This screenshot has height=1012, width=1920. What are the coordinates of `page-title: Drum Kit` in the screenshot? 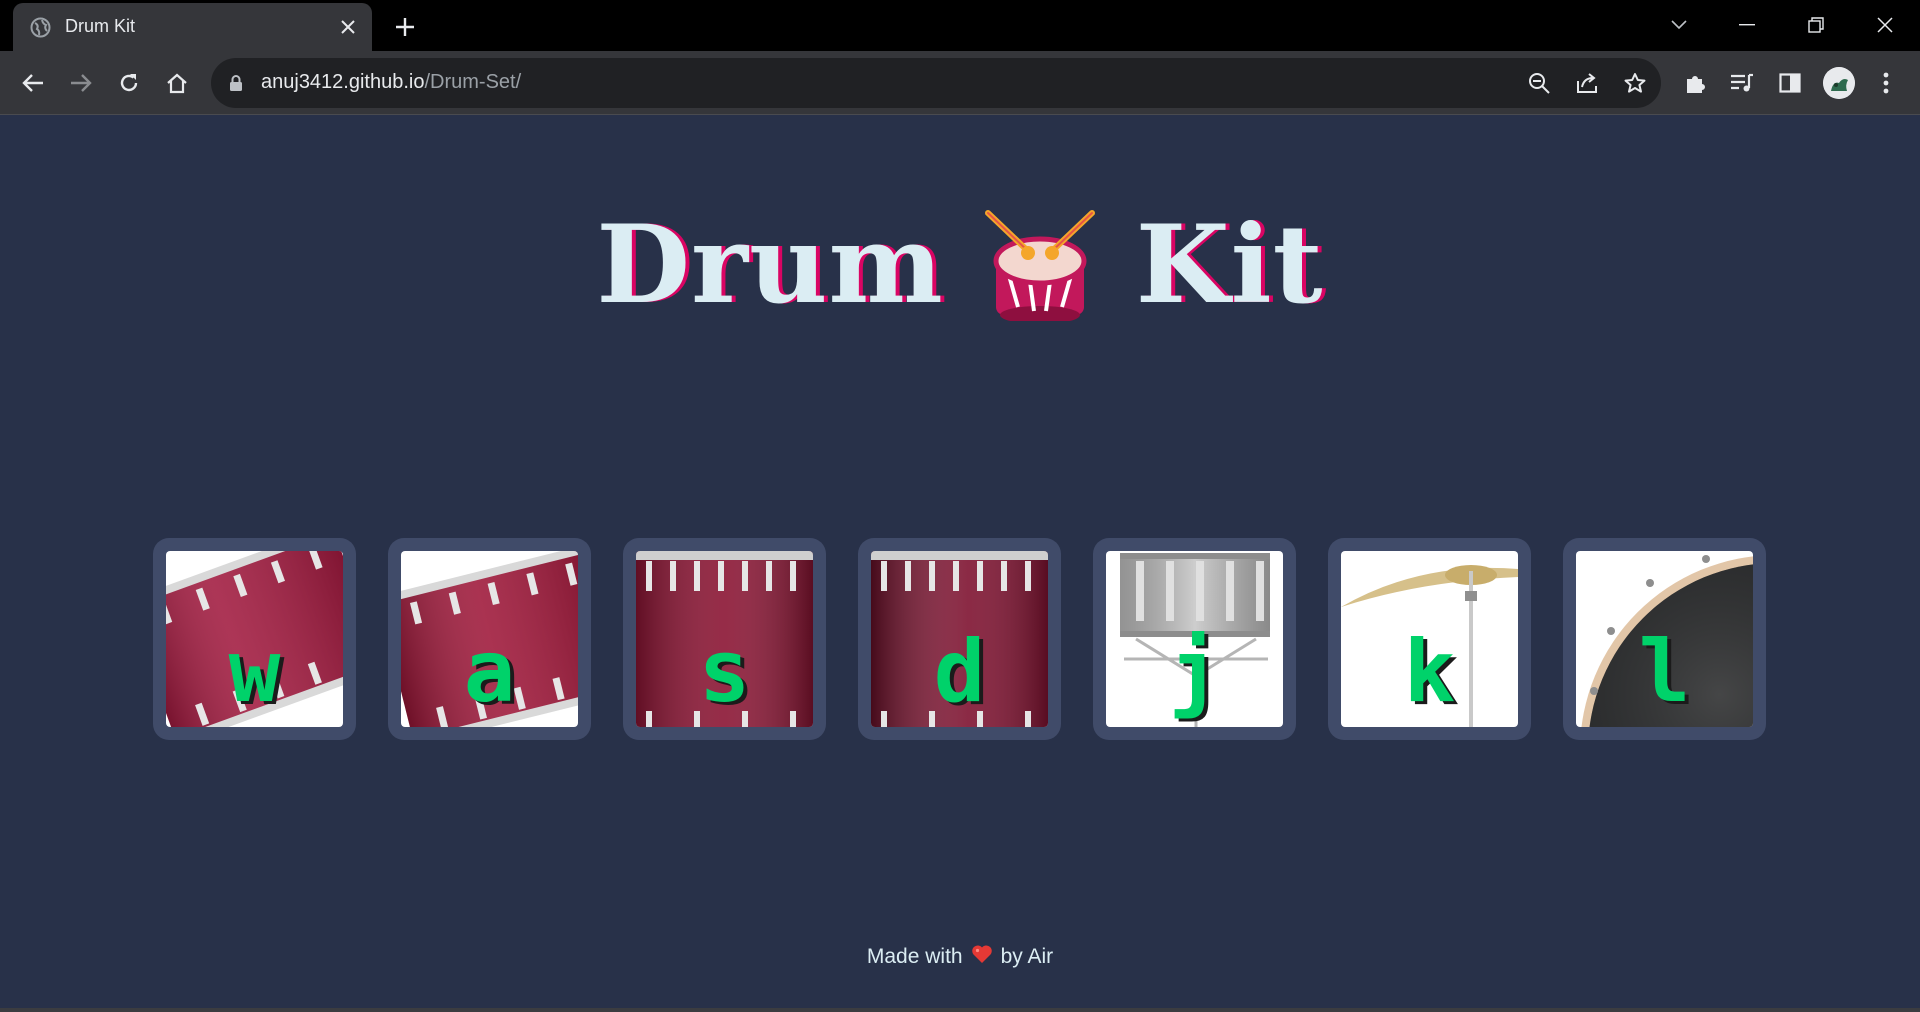 It's located at (960, 265).